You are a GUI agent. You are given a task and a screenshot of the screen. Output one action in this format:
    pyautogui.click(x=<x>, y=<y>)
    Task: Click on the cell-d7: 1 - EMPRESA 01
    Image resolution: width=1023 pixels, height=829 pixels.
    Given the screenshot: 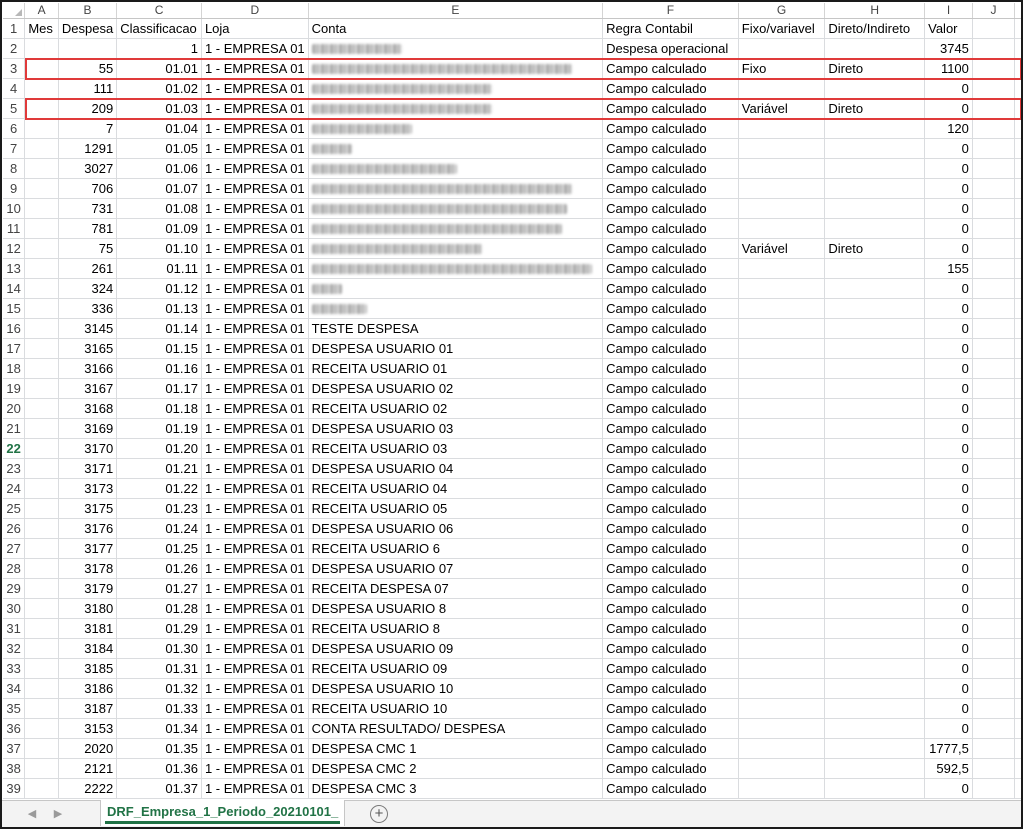 What is the action you would take?
    pyautogui.click(x=255, y=148)
    